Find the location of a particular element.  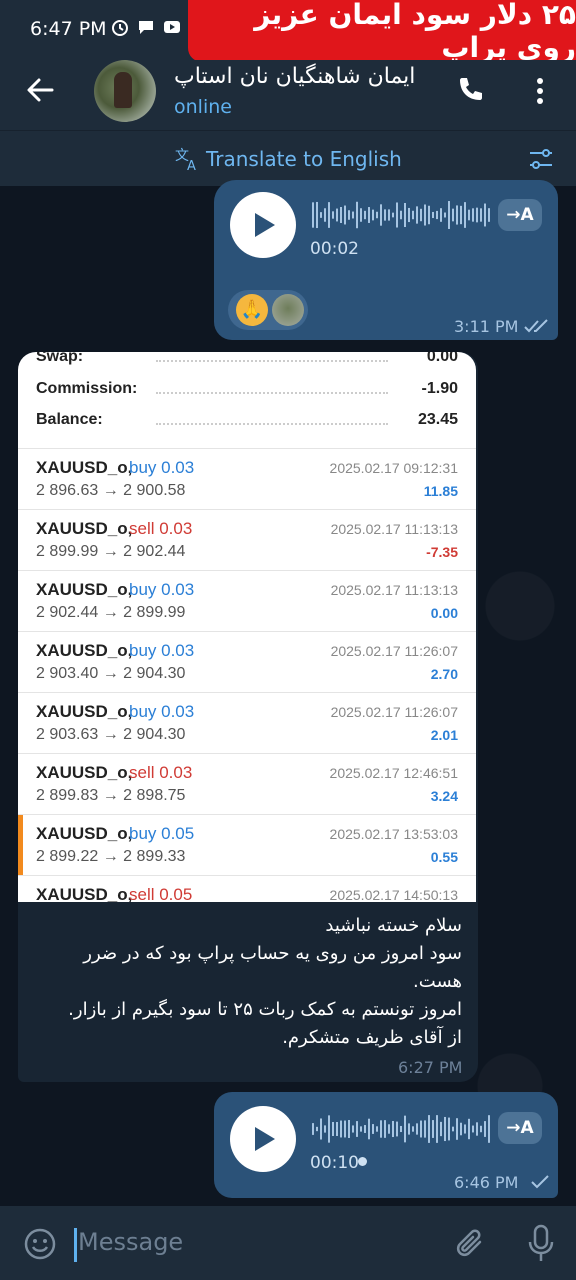

trade-profit: 0.55 is located at coordinates (444, 857).